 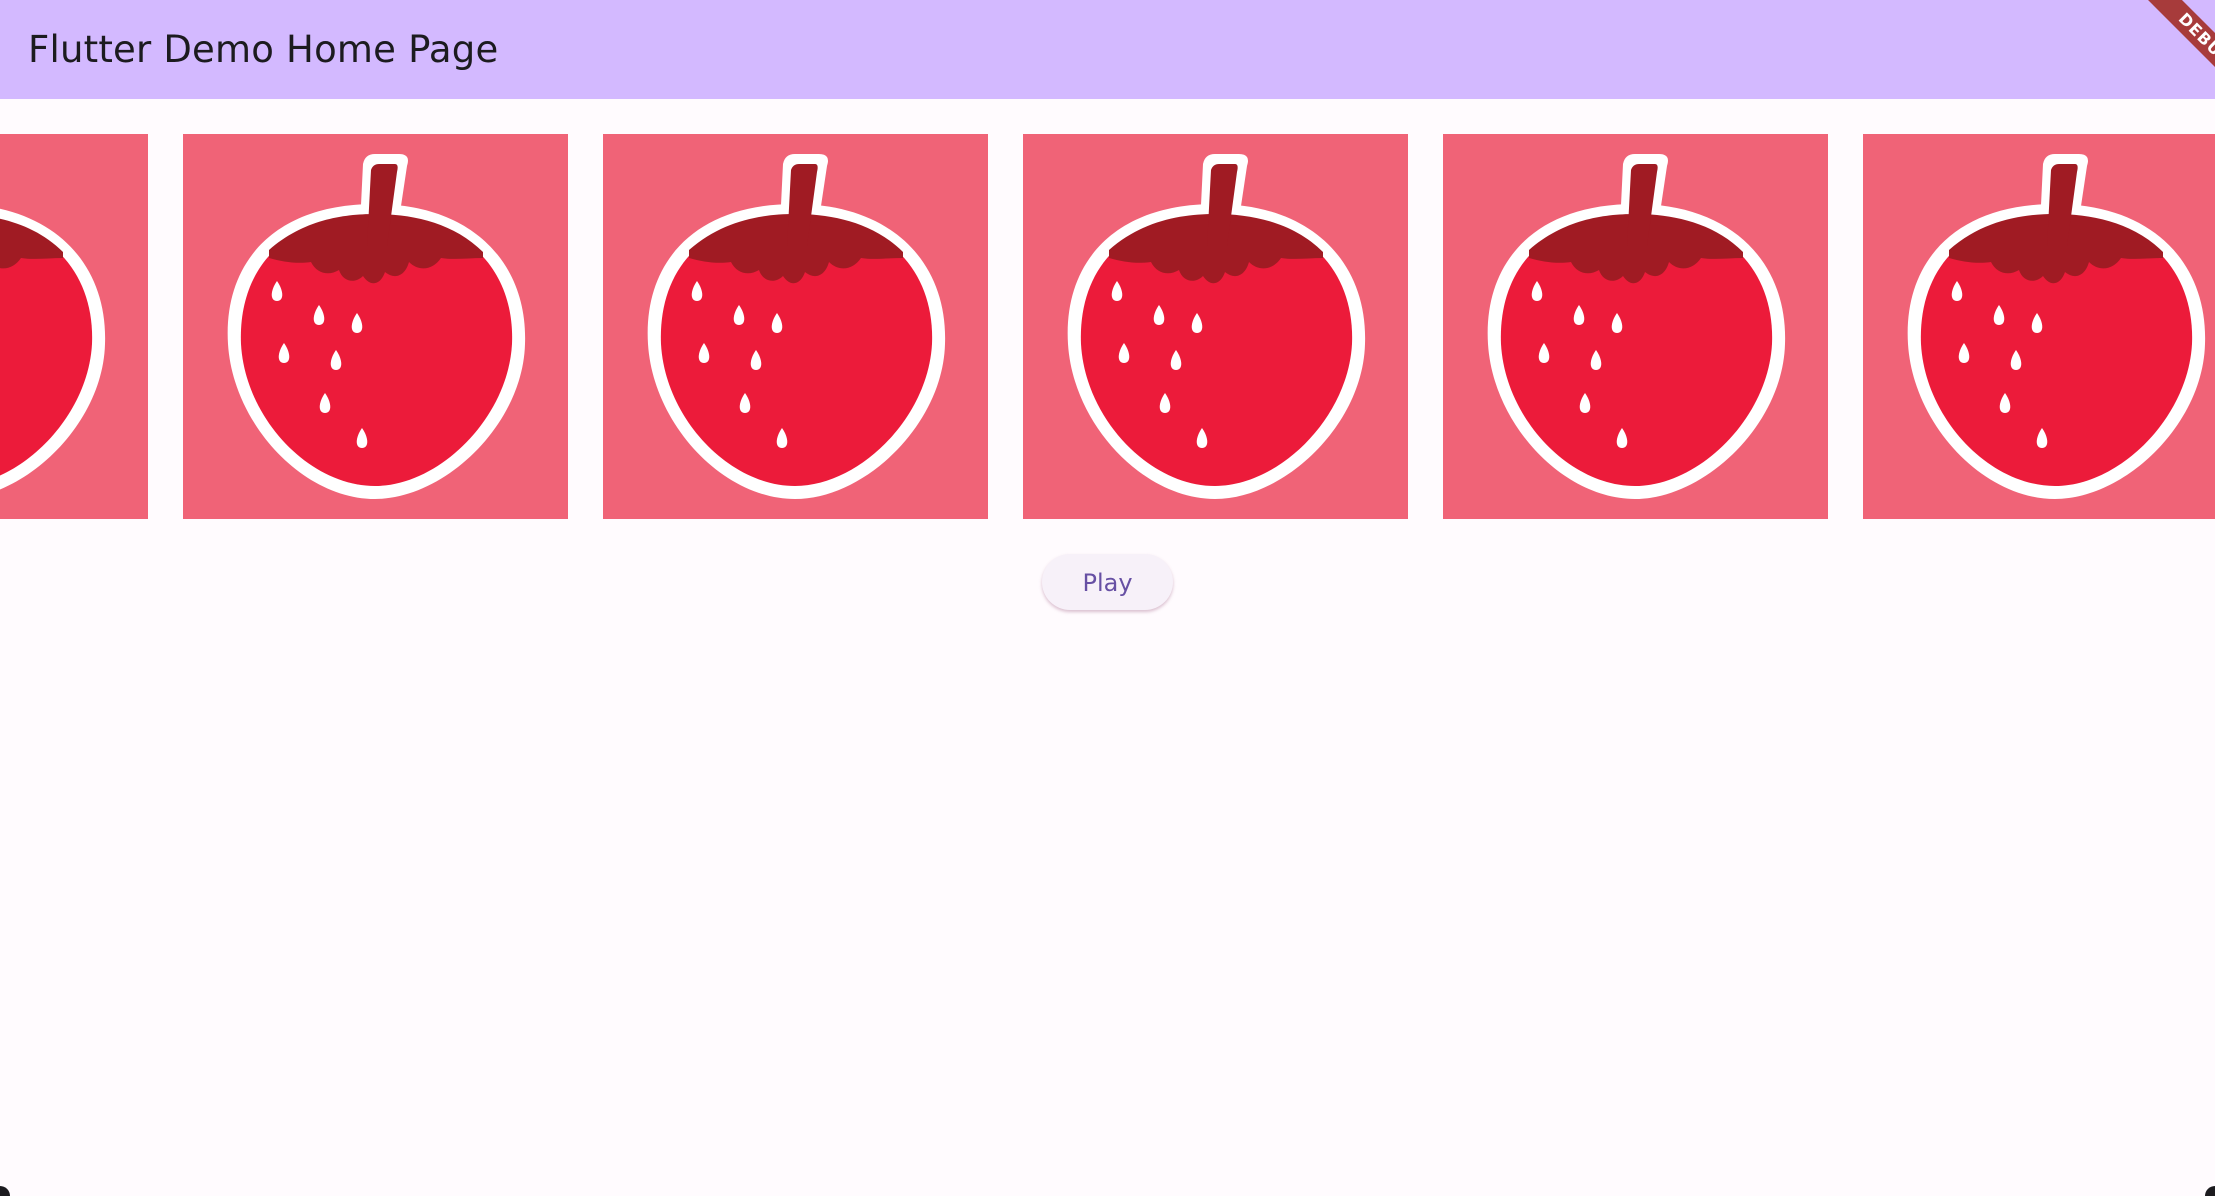 I want to click on page-title: Flutter Demo Home Page, so click(x=263, y=49).